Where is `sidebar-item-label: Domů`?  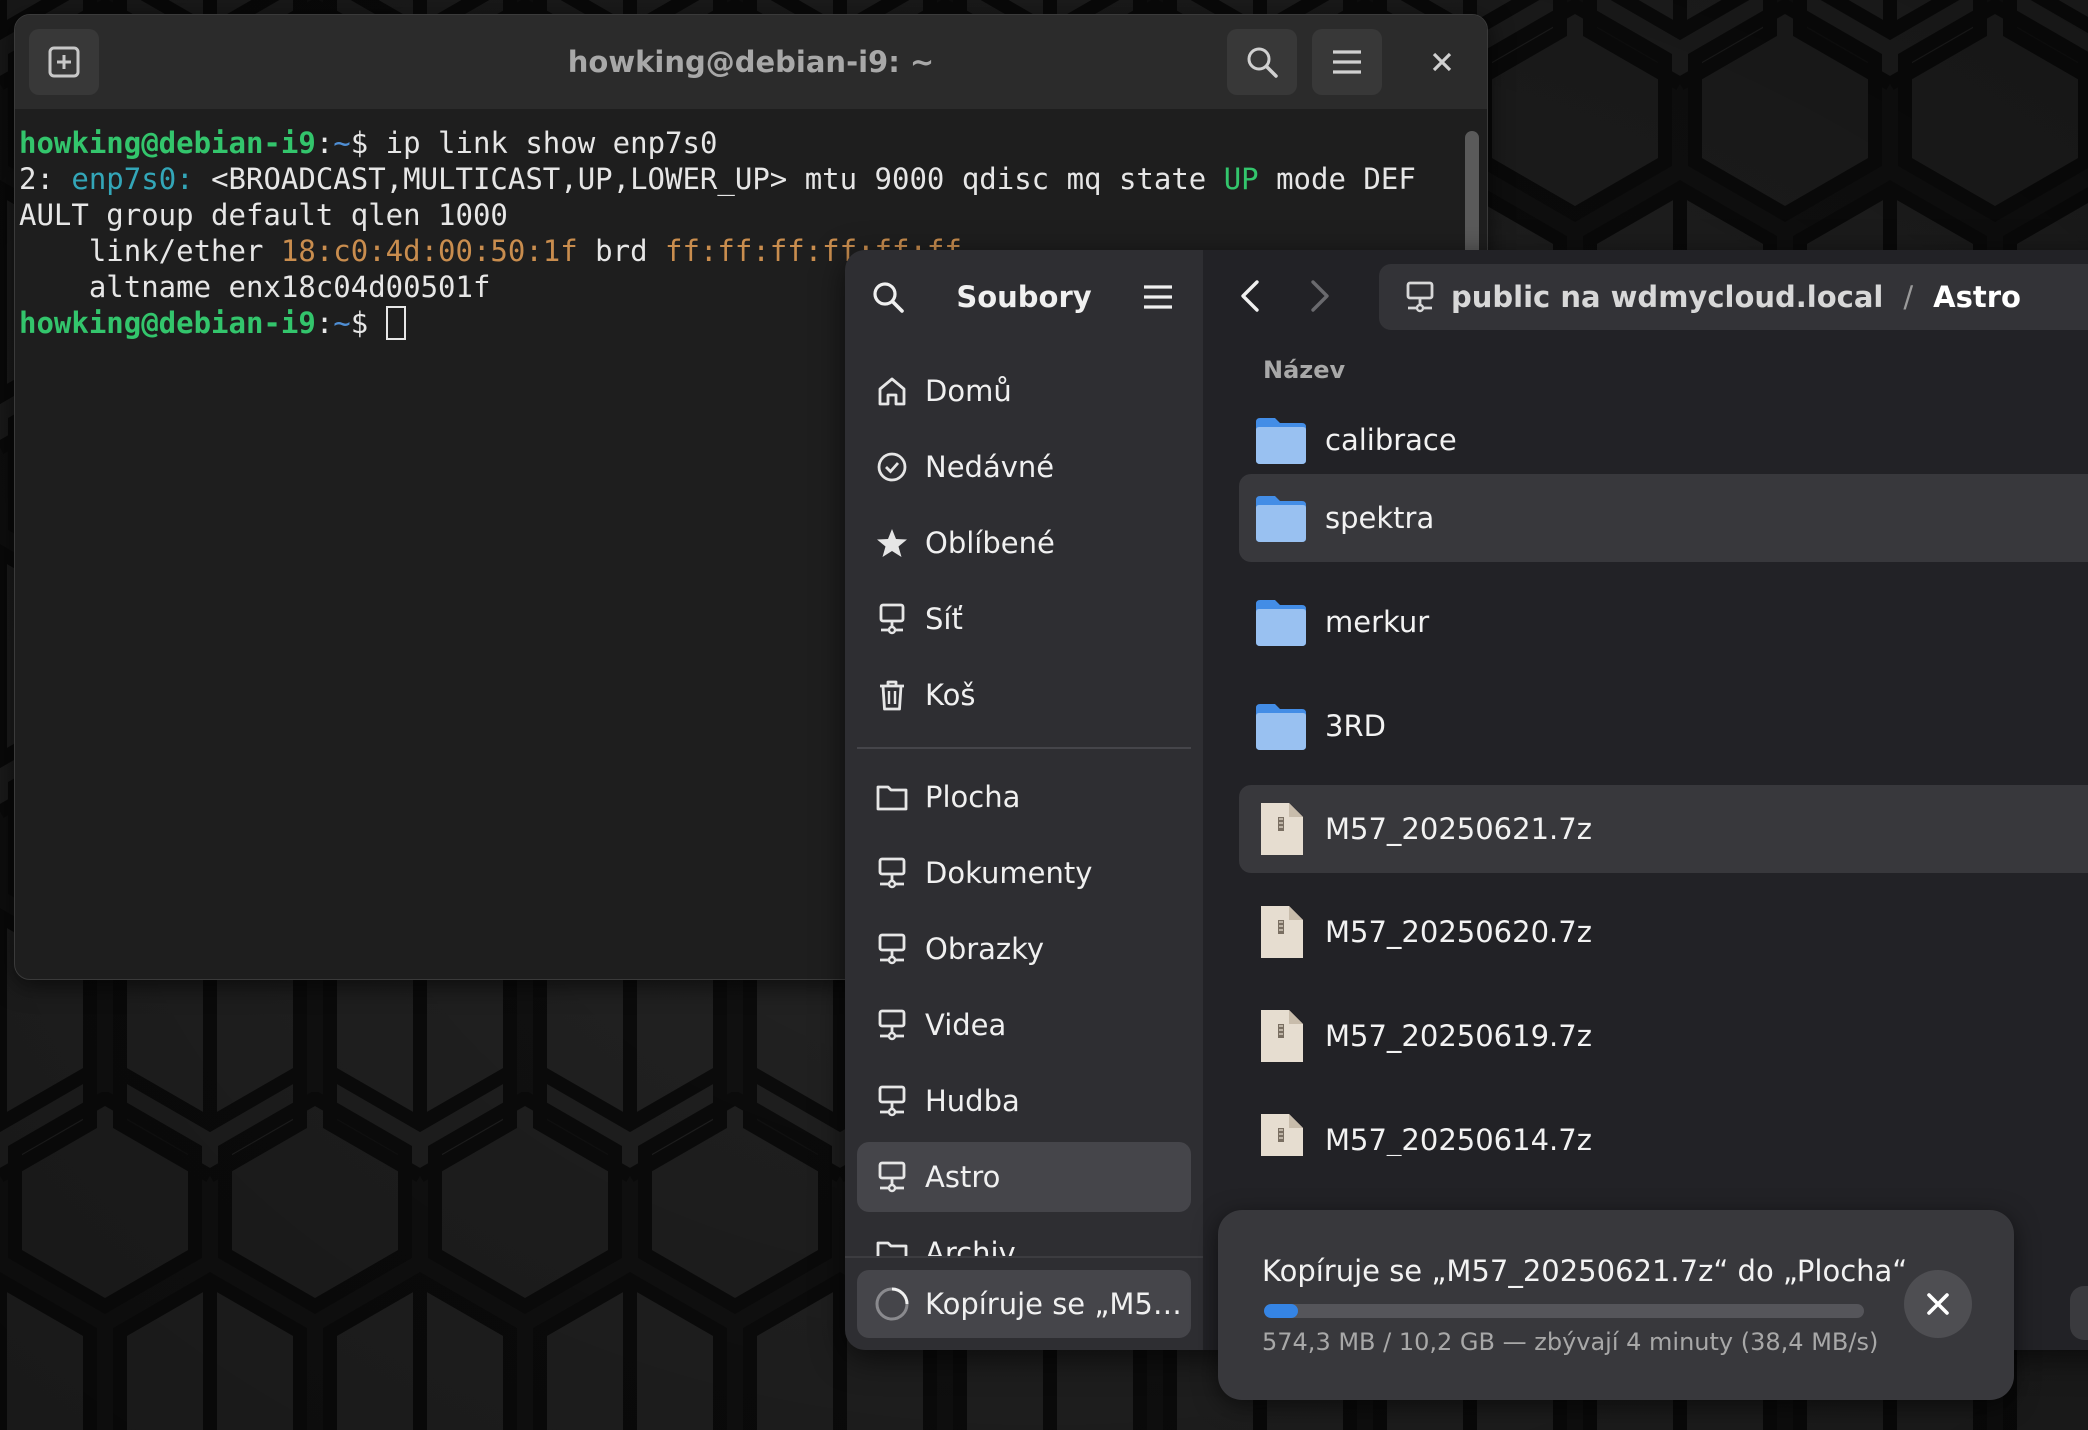
sidebar-item-label: Domů is located at coordinates (968, 391).